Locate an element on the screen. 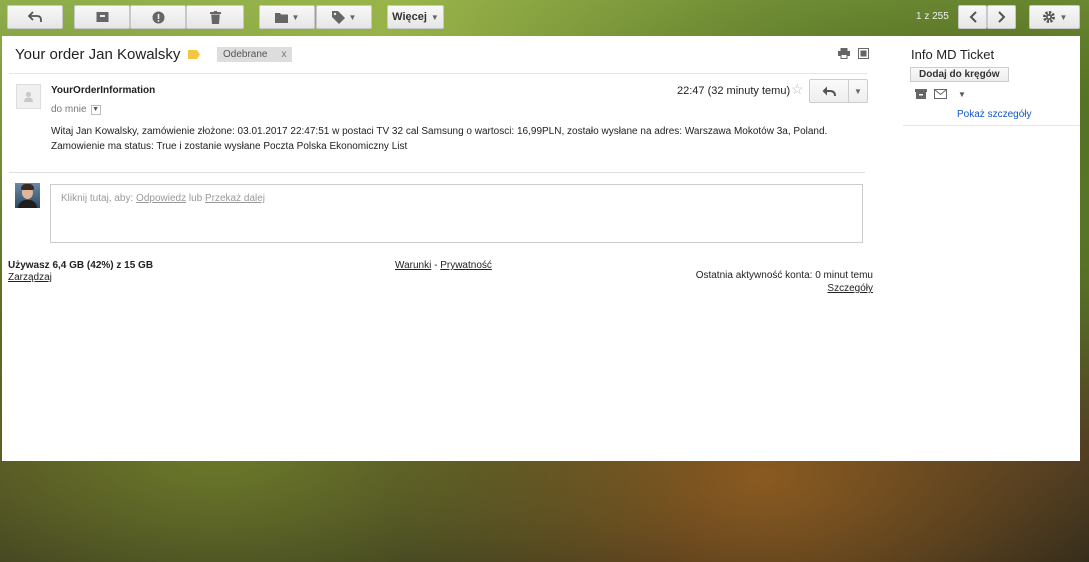 This screenshot has width=1089, height=562. newer-button is located at coordinates (972, 17).